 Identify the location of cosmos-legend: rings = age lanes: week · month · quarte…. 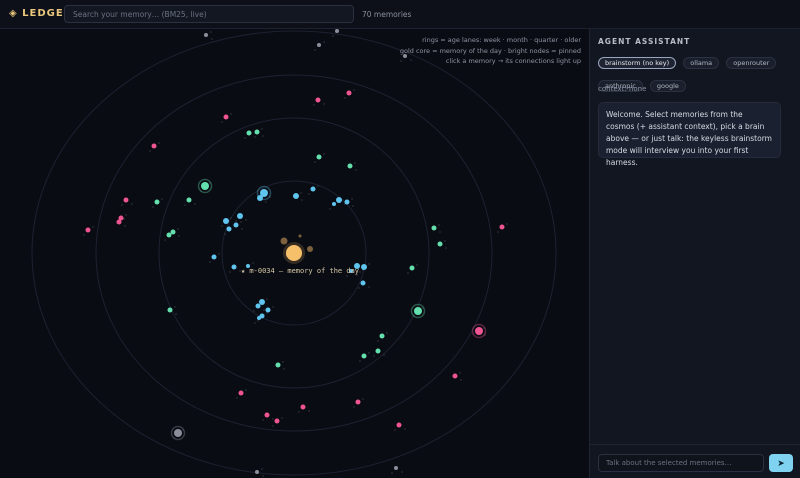
(490, 51).